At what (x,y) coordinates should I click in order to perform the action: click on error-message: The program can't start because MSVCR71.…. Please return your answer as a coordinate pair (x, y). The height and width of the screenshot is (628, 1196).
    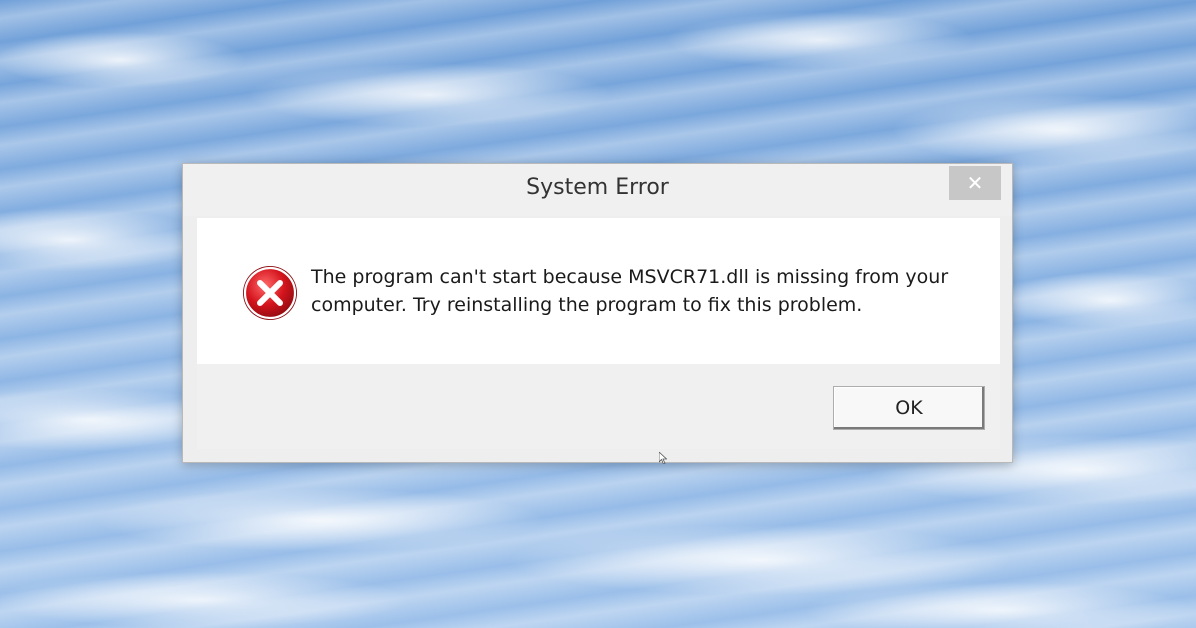
    Looking at the image, I should click on (630, 291).